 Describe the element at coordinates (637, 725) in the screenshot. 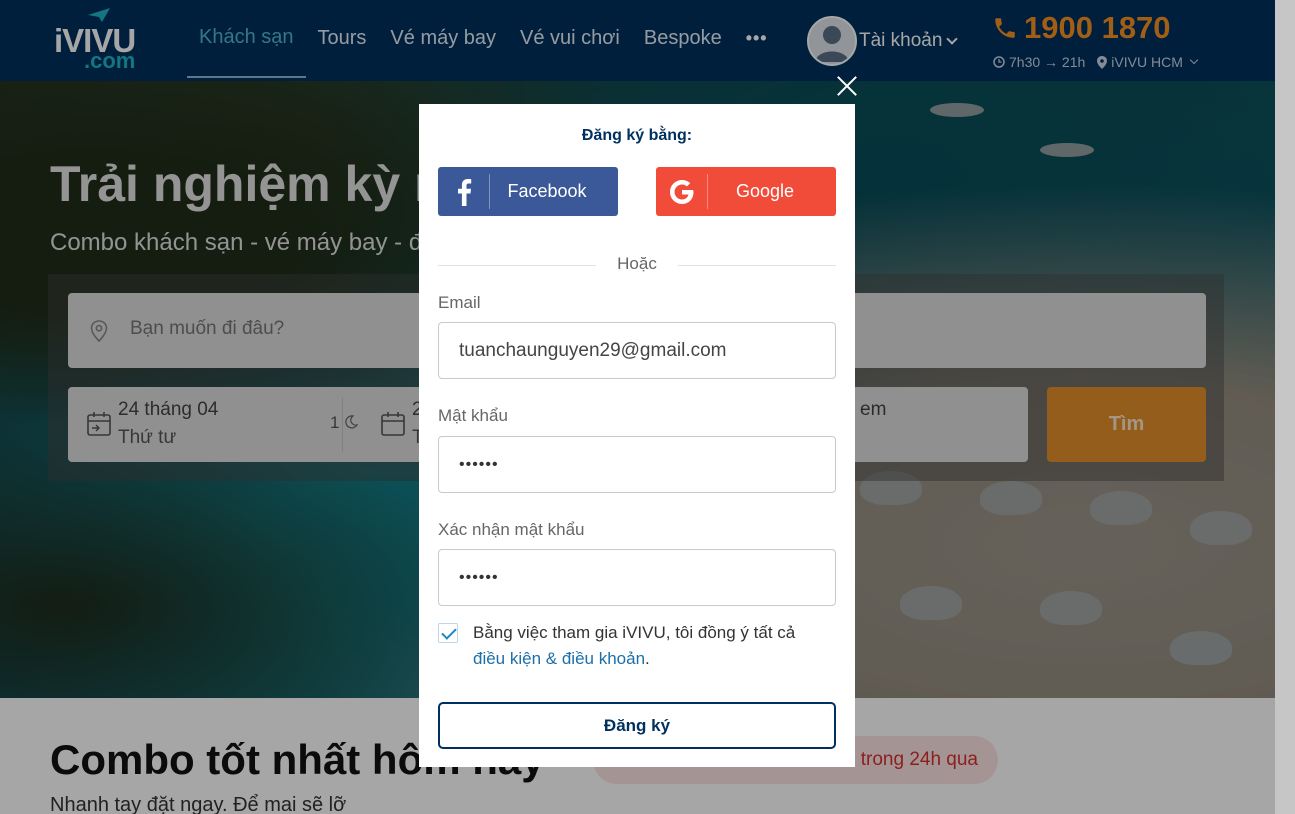

I see `register-button: Đăng ký` at that location.